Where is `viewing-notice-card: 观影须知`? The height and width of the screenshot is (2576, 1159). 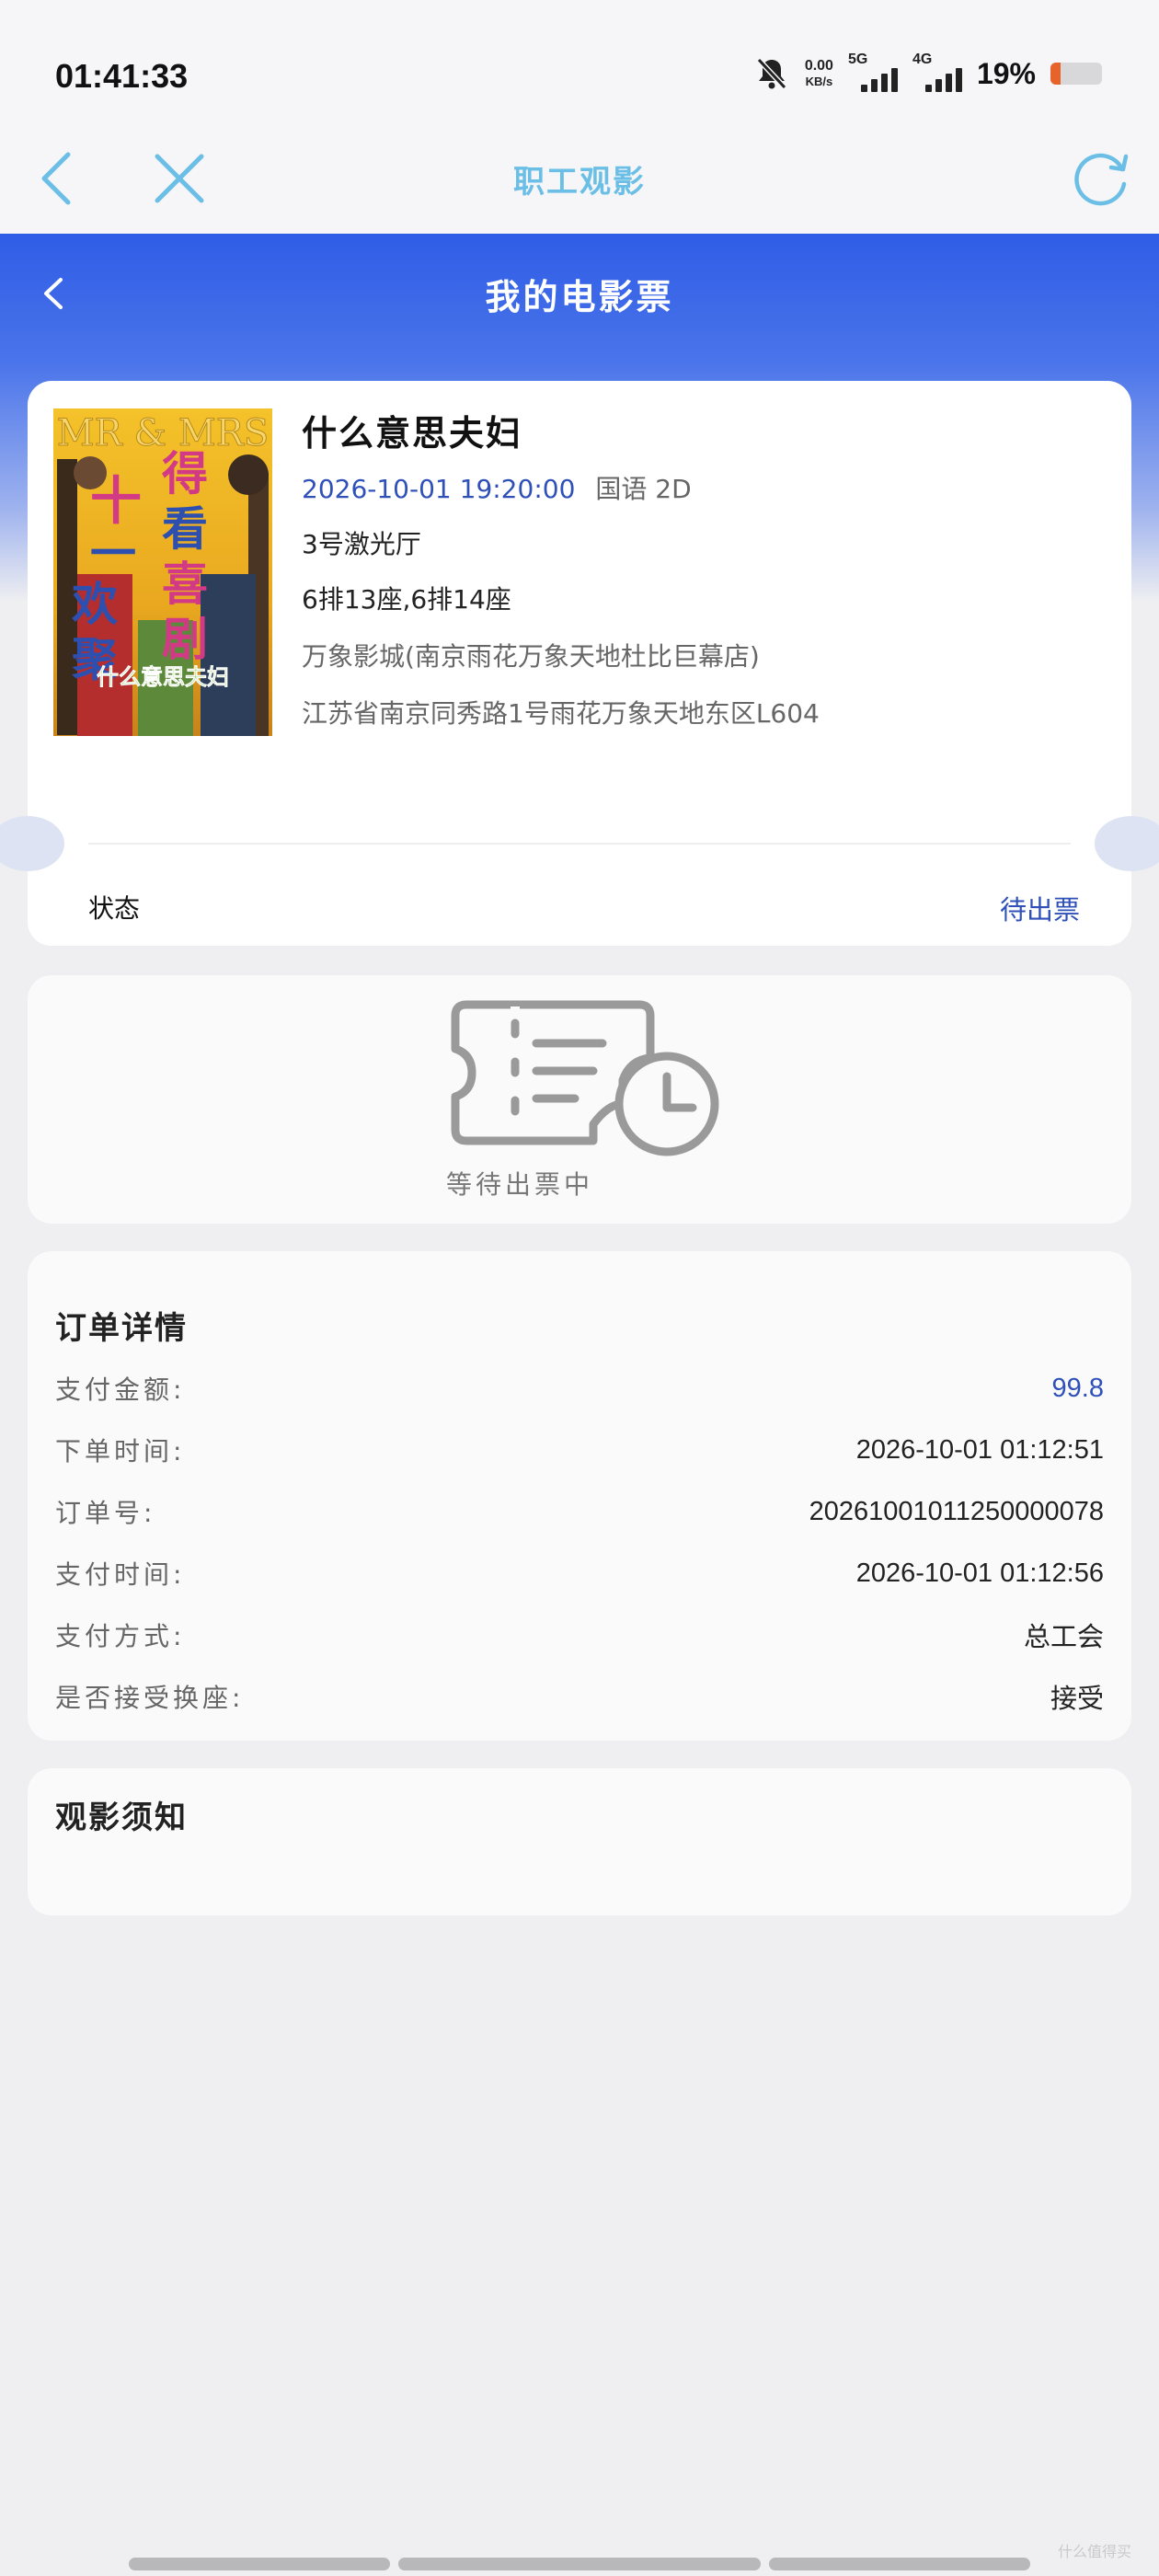
viewing-notice-card: 观影须知 is located at coordinates (579, 1841).